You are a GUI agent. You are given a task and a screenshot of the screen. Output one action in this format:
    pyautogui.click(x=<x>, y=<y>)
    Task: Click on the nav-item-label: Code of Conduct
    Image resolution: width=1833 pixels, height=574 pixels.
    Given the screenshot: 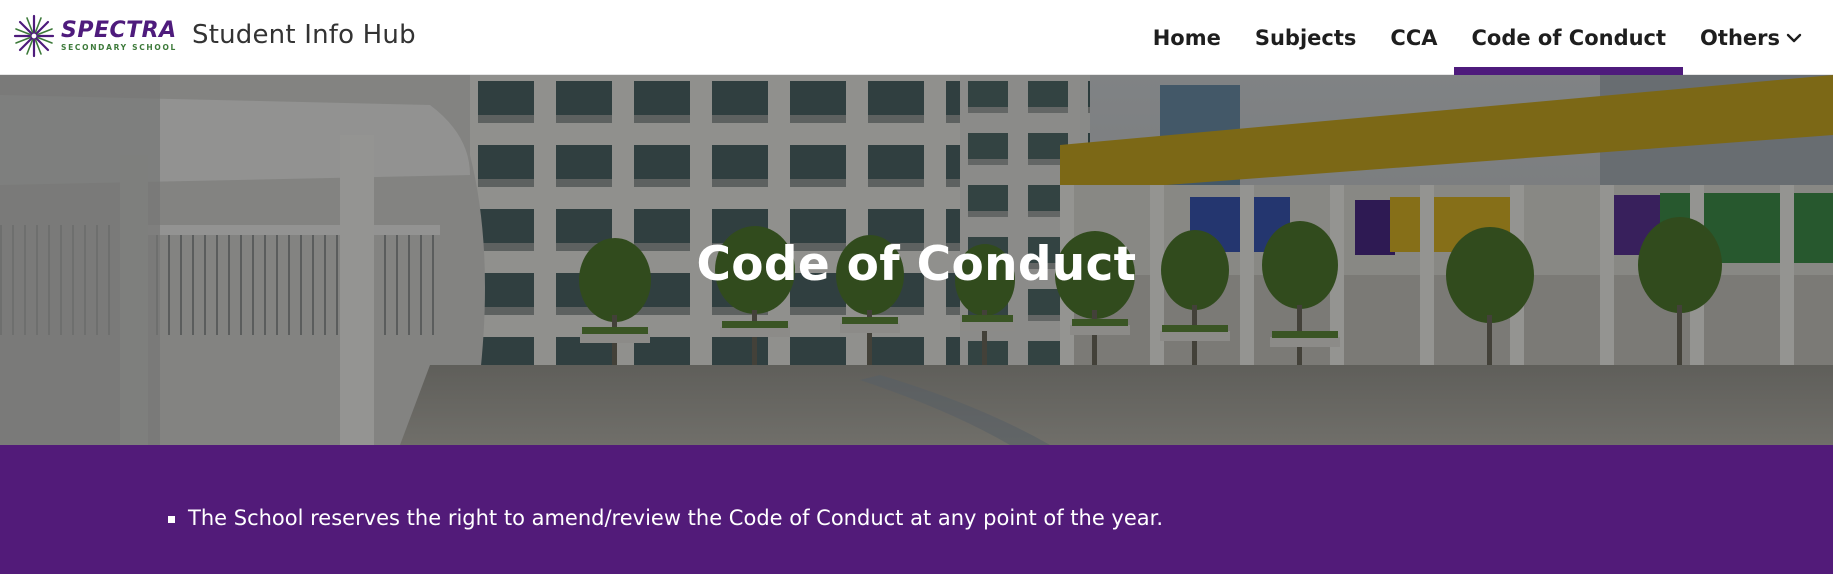 What is the action you would take?
    pyautogui.click(x=1569, y=37)
    